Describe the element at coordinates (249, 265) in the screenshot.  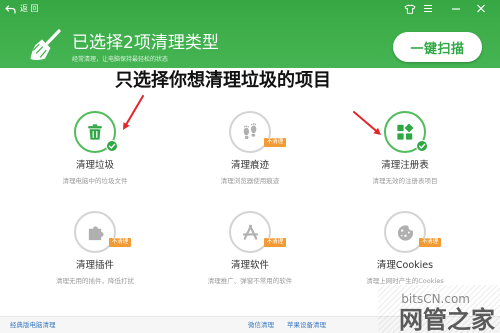
I see `item-label: 清理软件` at that location.